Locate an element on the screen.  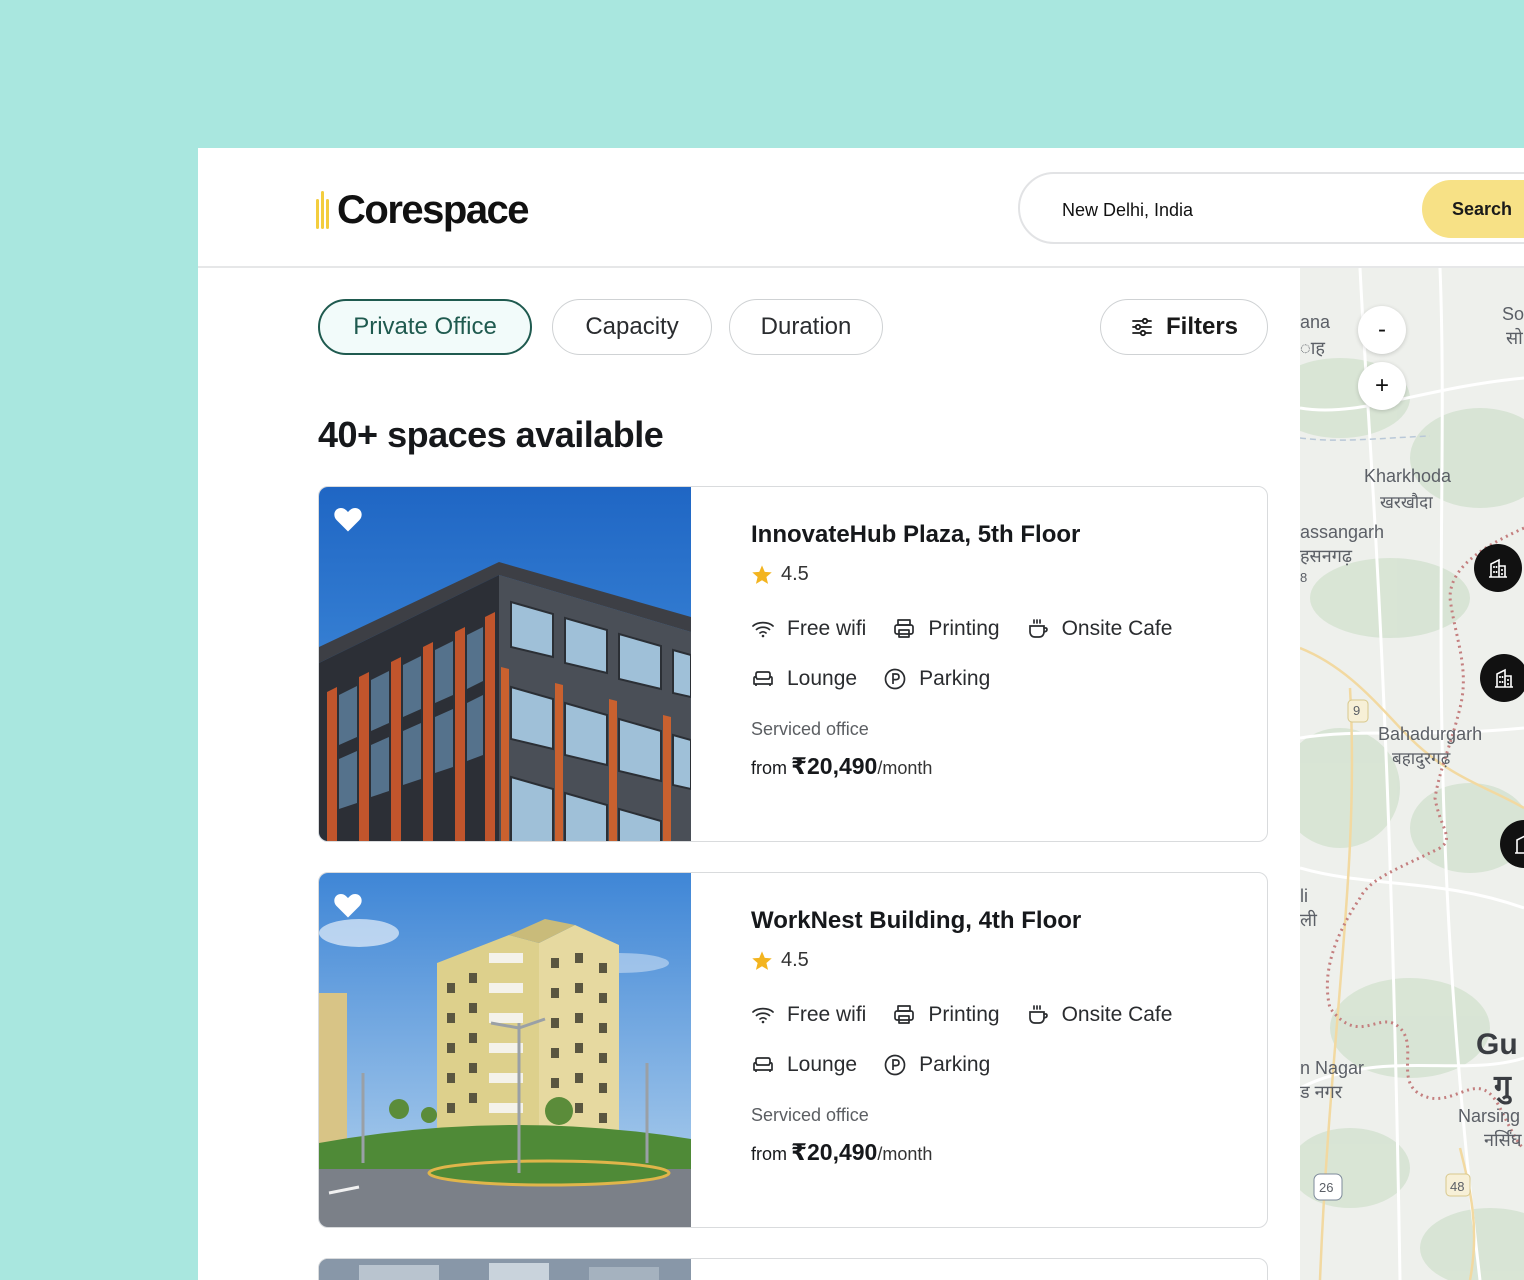
results-title: 40+ spaces available is located at coordinates (491, 434).